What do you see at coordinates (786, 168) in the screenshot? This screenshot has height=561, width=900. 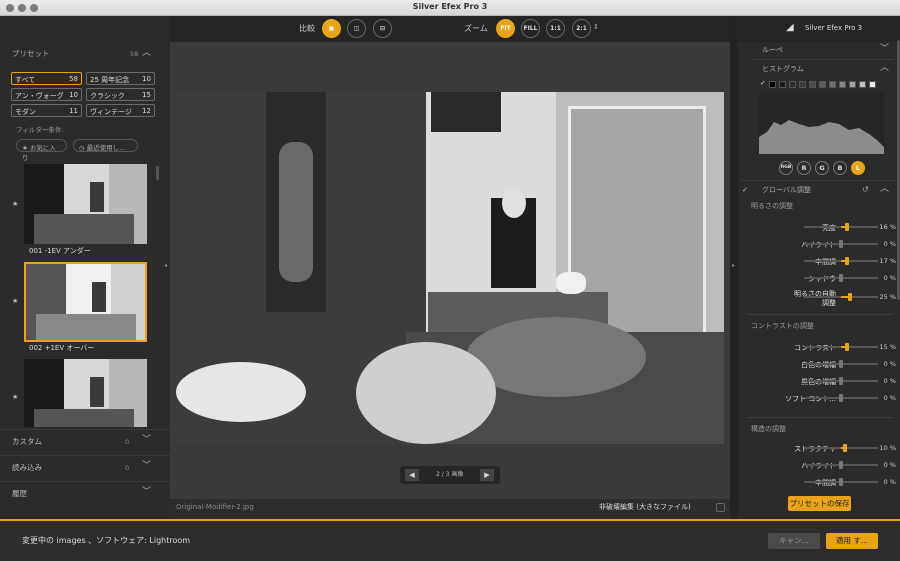 I see `channel-rgb-button: RGB` at bounding box center [786, 168].